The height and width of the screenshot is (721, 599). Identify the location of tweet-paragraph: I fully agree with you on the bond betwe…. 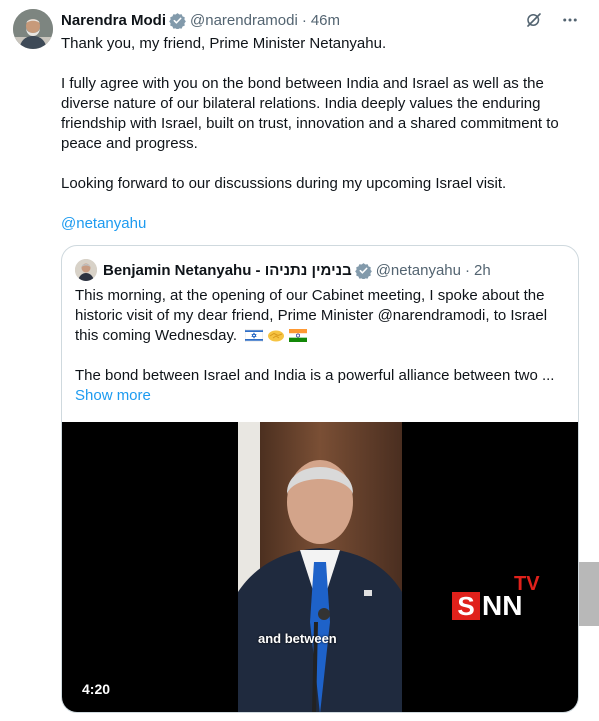
(310, 113).